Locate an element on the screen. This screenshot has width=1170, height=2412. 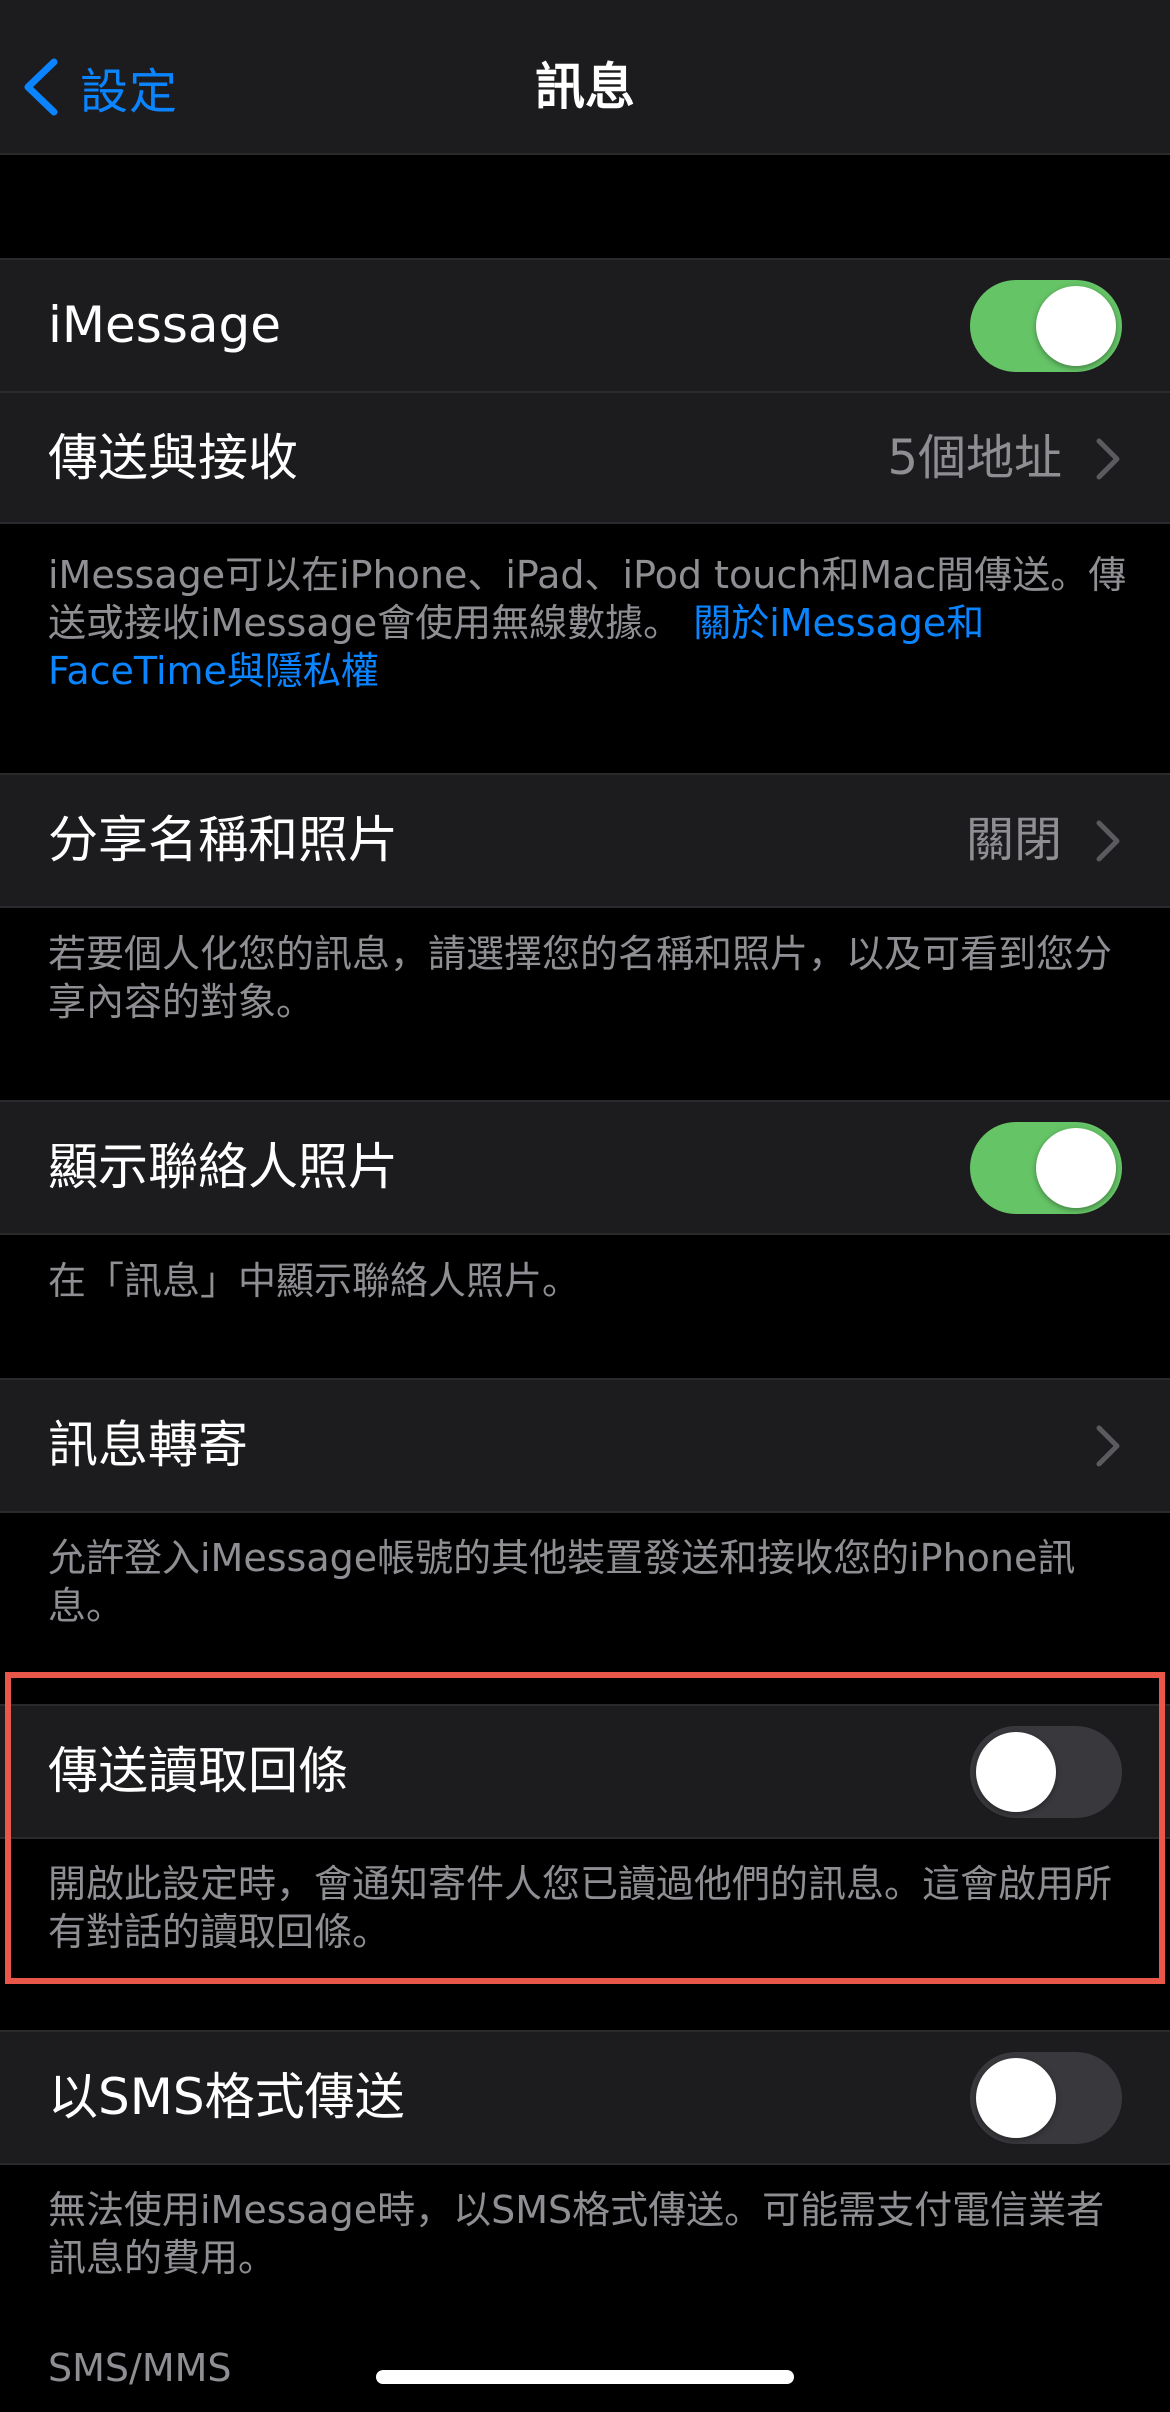
imessage-toggle is located at coordinates (1046, 326).